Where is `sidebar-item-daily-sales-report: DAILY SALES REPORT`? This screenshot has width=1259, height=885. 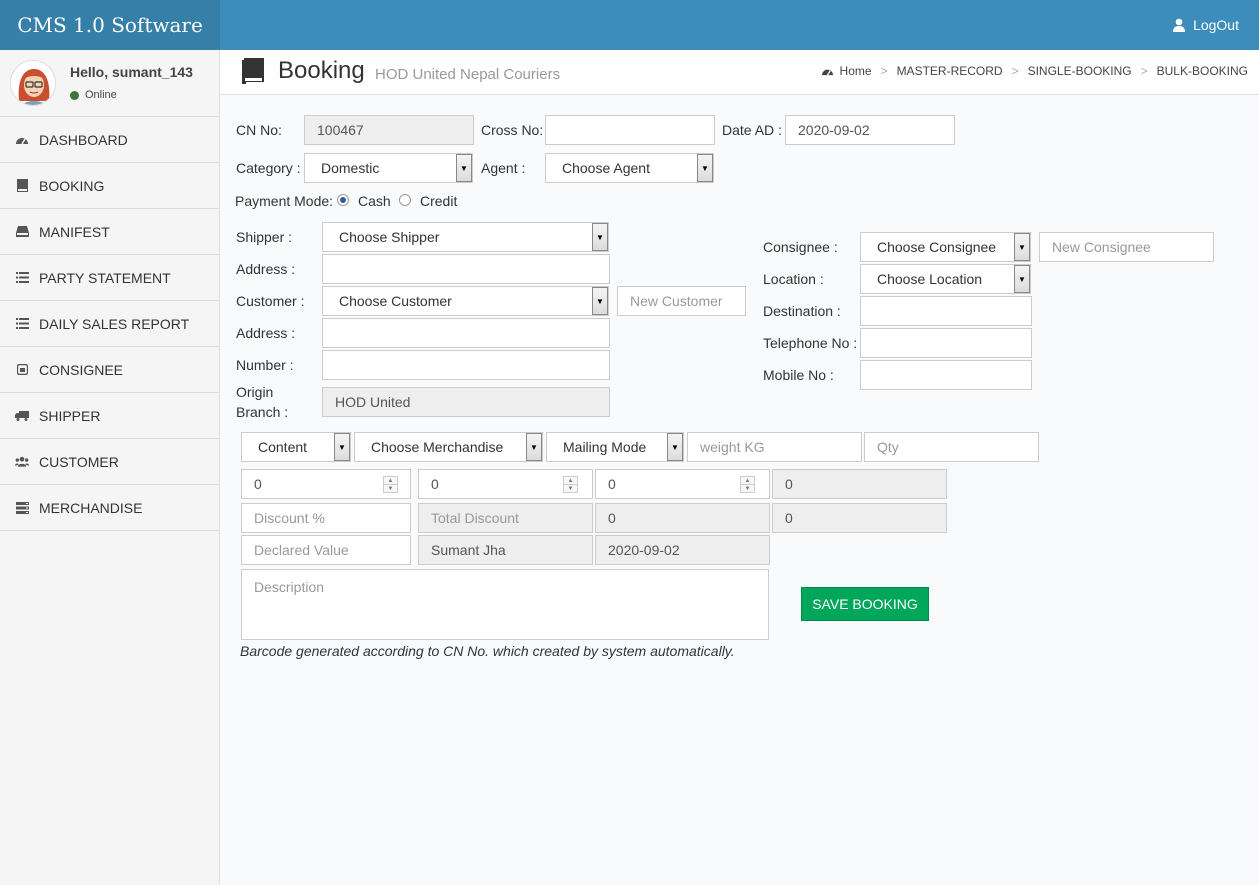
sidebar-item-daily-sales-report: DAILY SALES REPORT is located at coordinates (109, 324).